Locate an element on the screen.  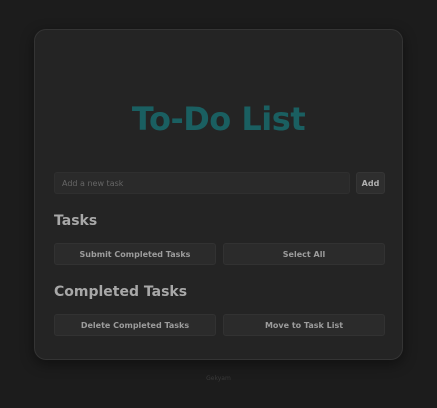
tasks-heading: Tasks is located at coordinates (76, 221).